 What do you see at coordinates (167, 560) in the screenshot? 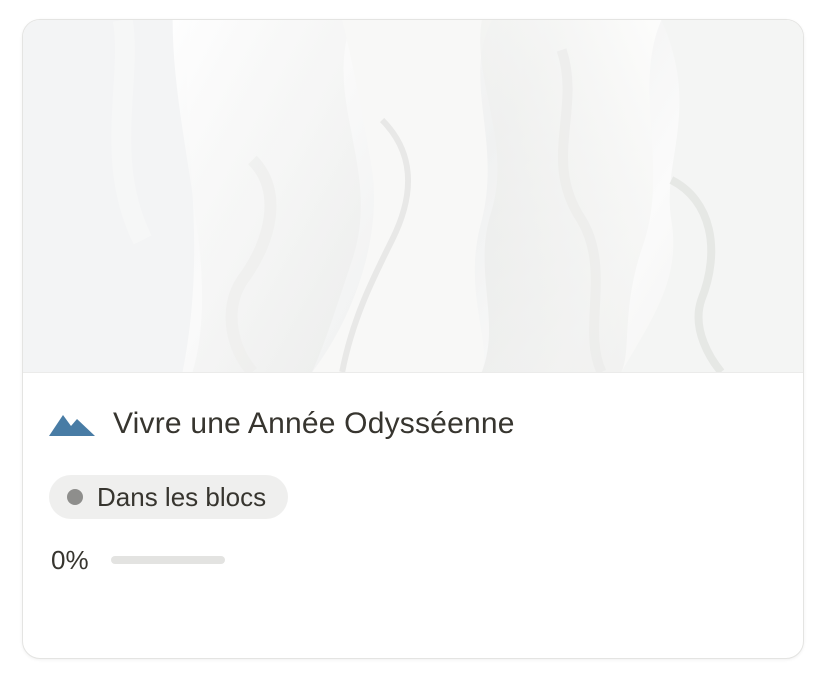
I see `progress-bar` at bounding box center [167, 560].